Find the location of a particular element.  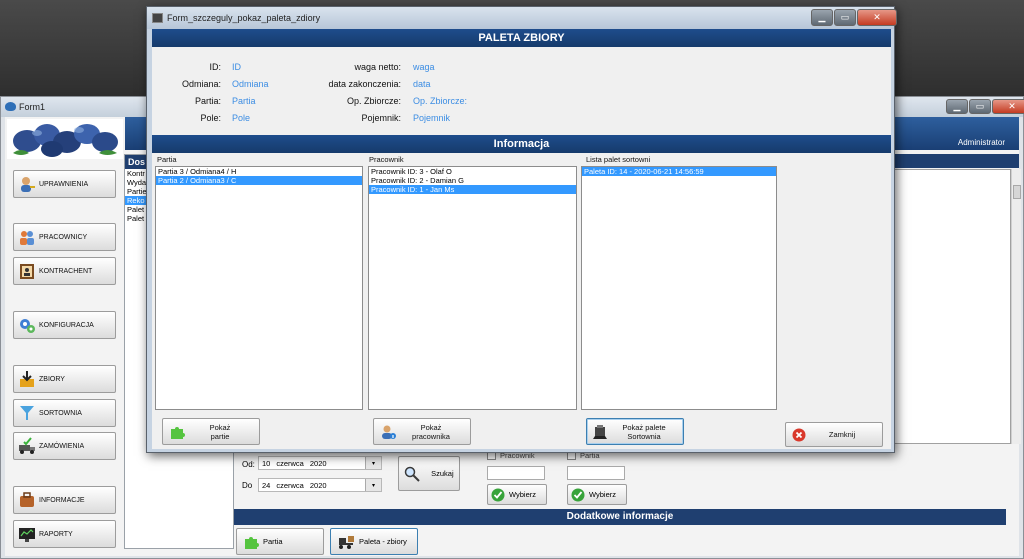

close-button: ✕ is located at coordinates (1008, 106).